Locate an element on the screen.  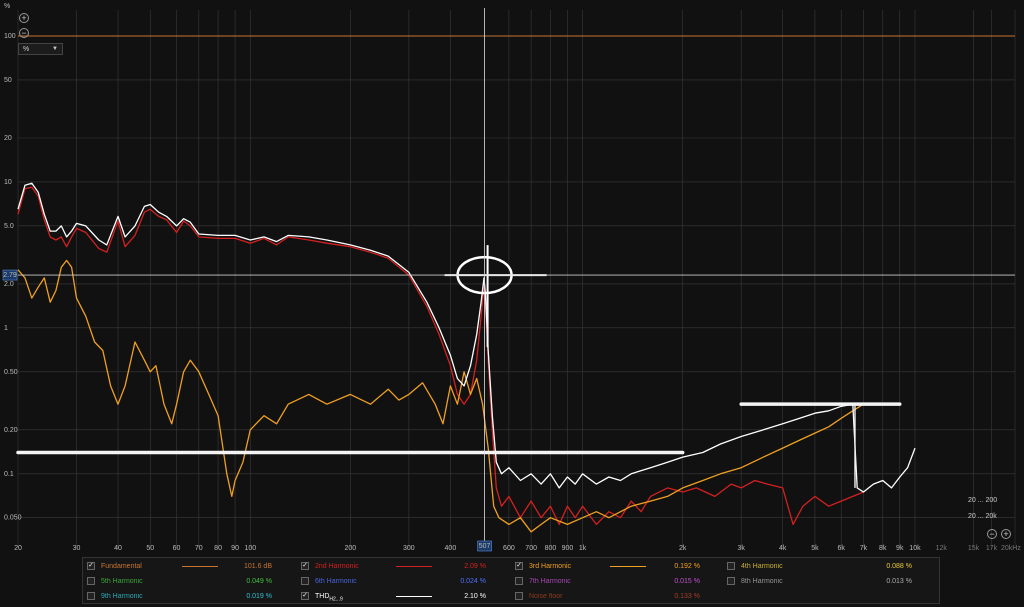
legend-item-9th-harmonic: 9th Harmonic 0.019 % is located at coordinates (189, 596).